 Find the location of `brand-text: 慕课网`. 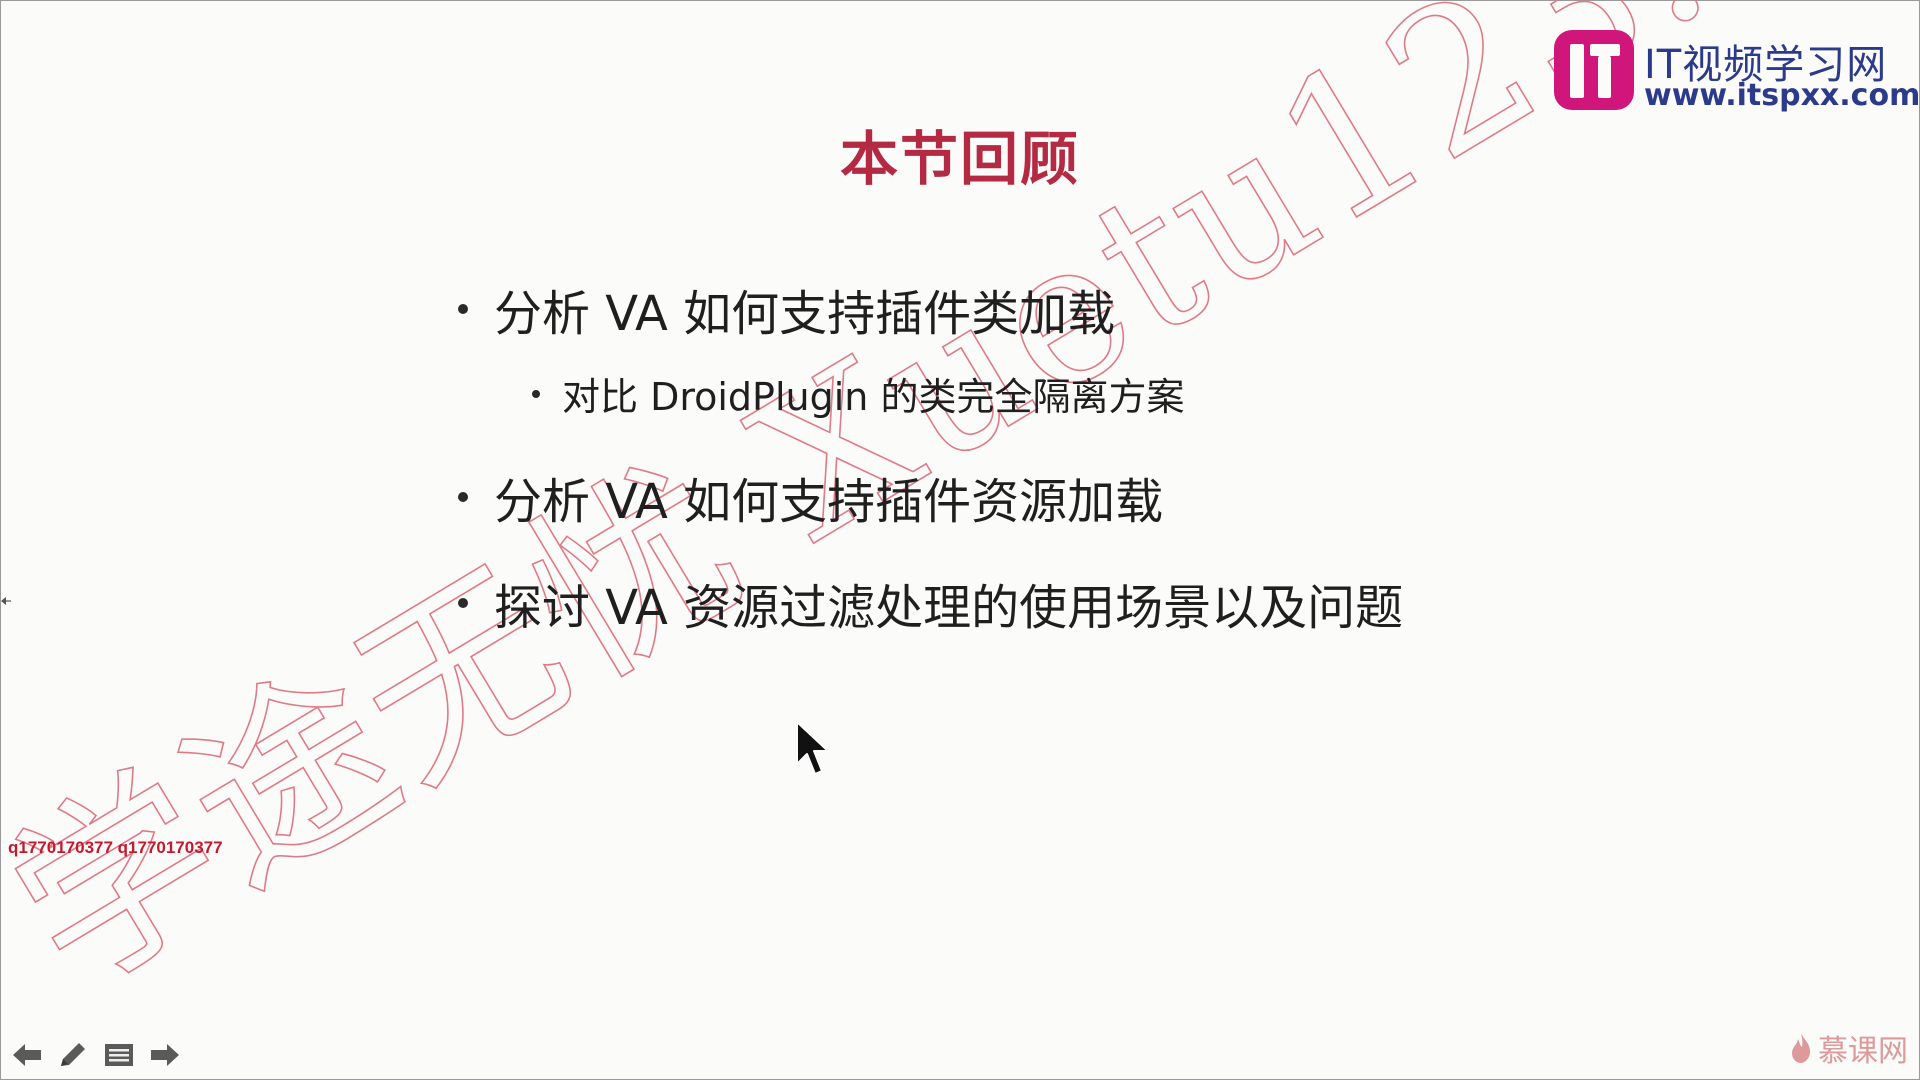

brand-text: 慕课网 is located at coordinates (1863, 1051).